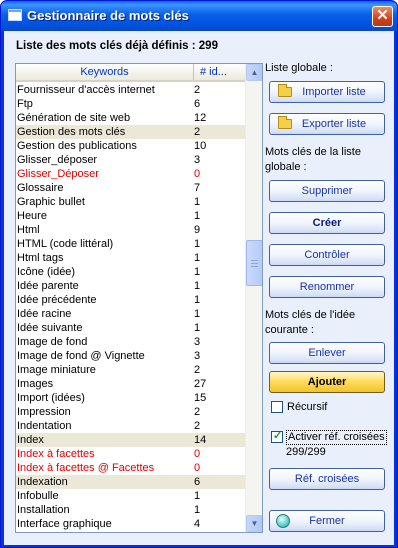  Describe the element at coordinates (86, 468) in the screenshot. I see `keyword-cell: Index à facettes @ Facettes` at that location.